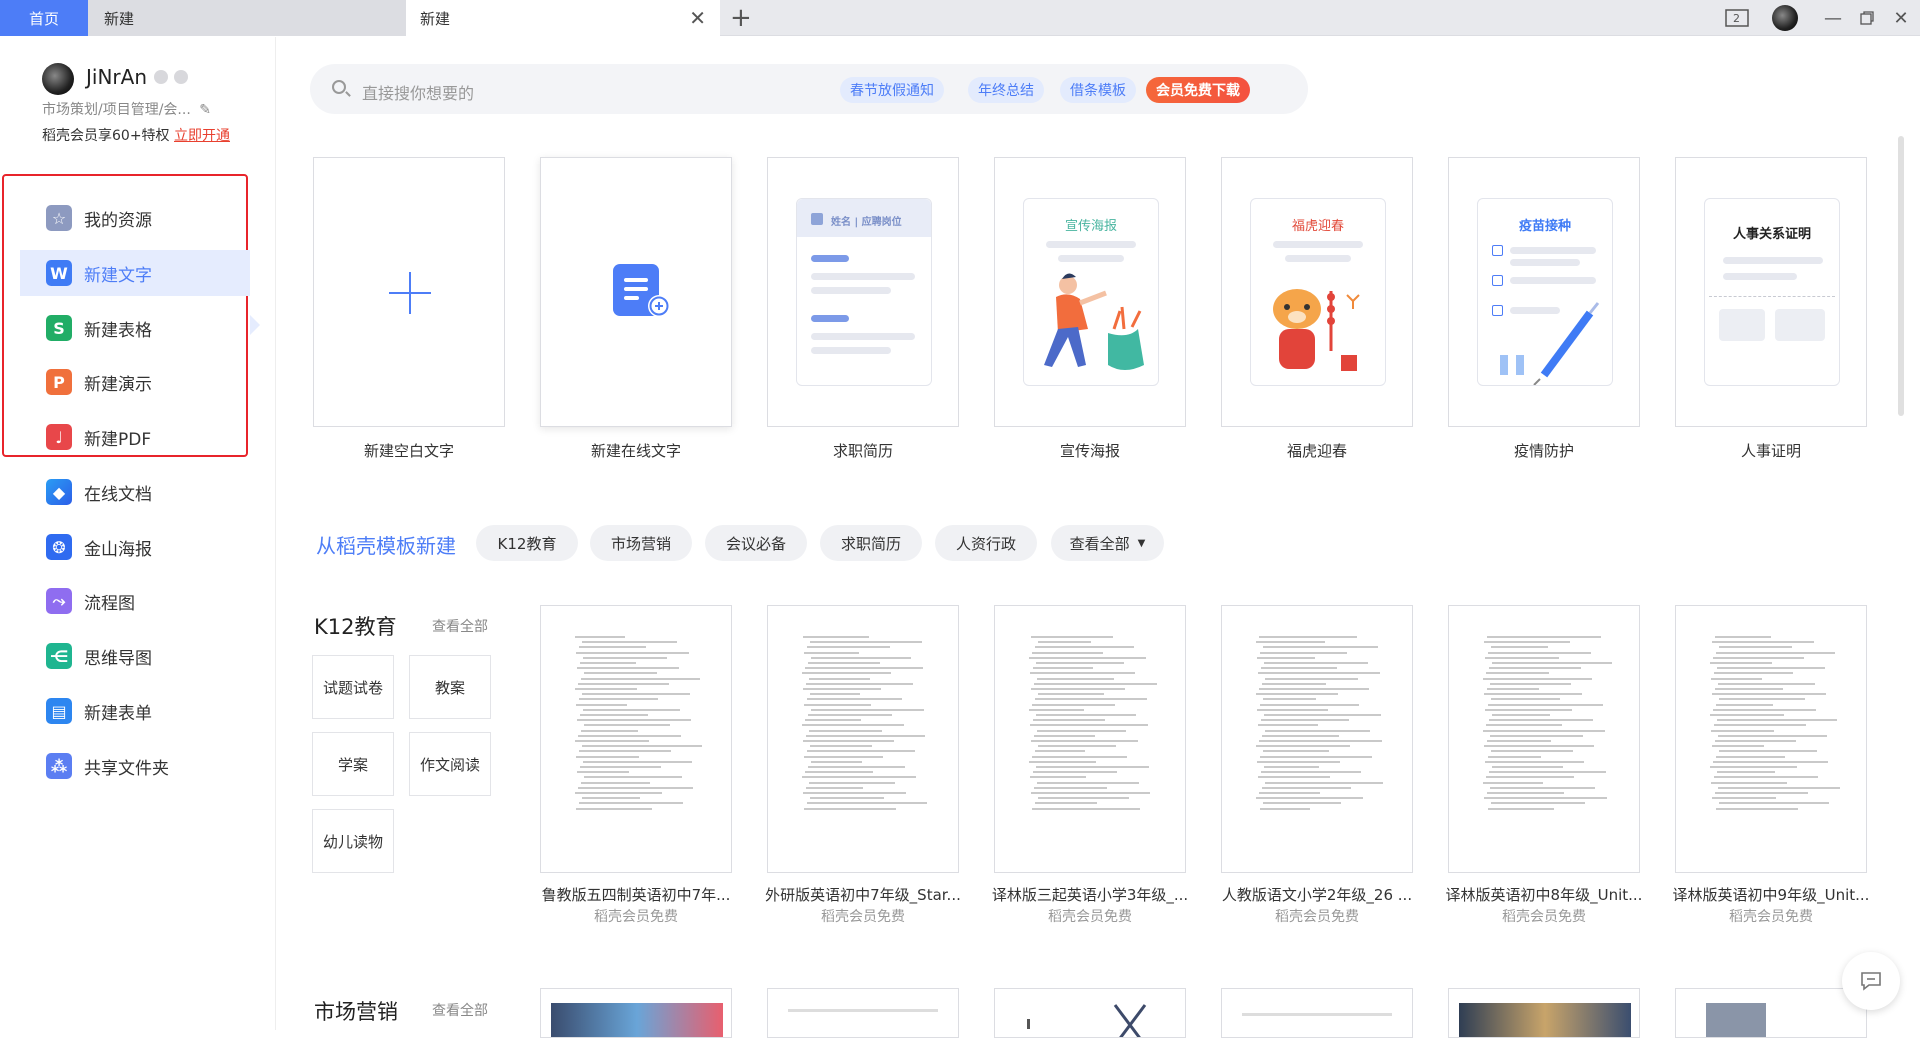 The height and width of the screenshot is (1038, 1920). What do you see at coordinates (353, 764) in the screenshot?
I see `k12-study-plan-button: 学案` at bounding box center [353, 764].